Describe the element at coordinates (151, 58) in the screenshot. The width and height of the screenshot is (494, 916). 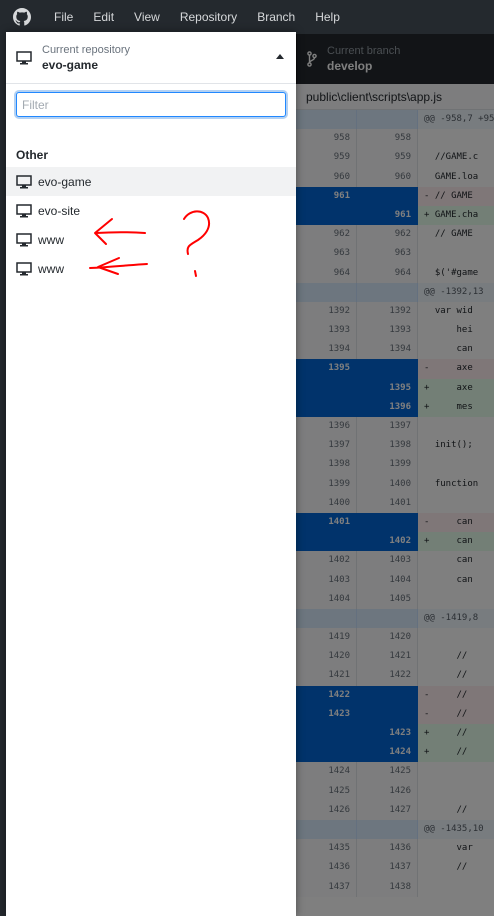
I see `current-repository-button: Current repository evo-game` at that location.